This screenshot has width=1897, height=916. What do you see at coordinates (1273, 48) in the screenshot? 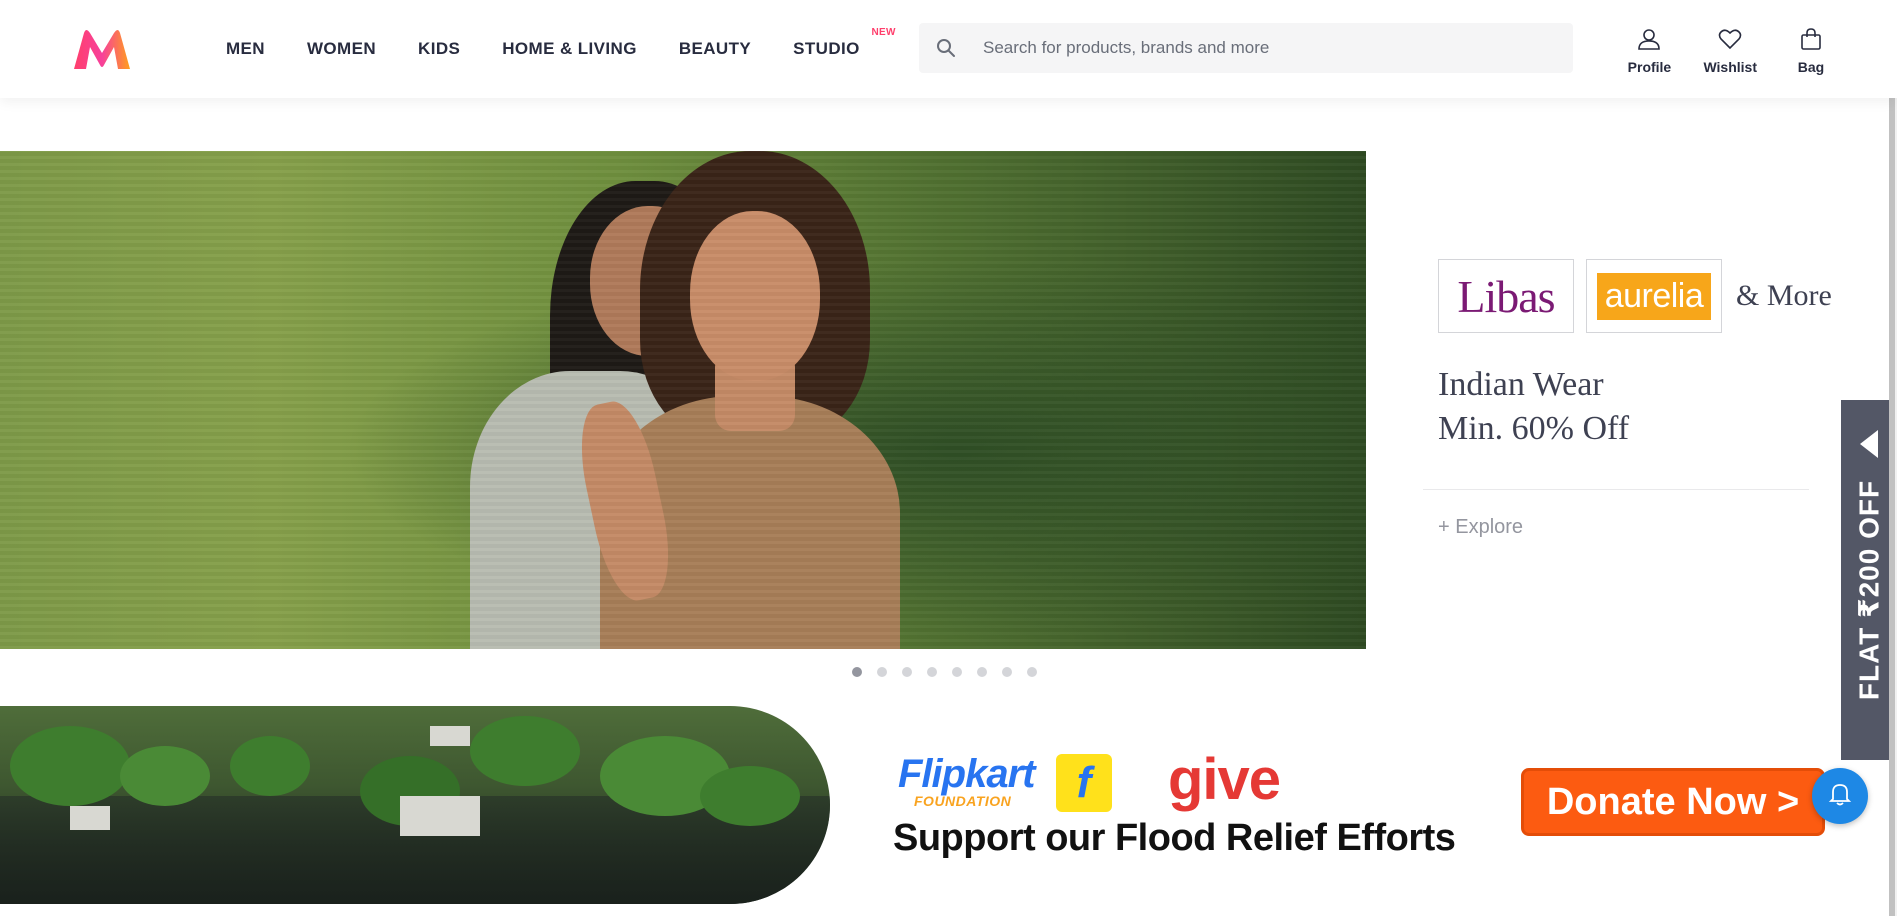
I see `search-input` at bounding box center [1273, 48].